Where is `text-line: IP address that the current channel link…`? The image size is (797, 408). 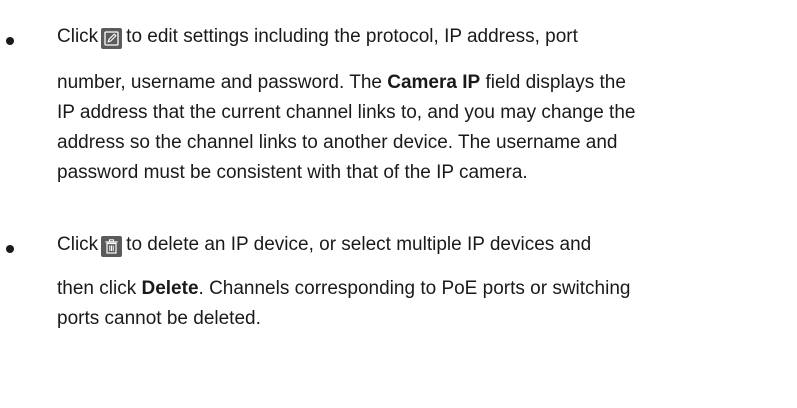
text-line: IP address that the current channel link… is located at coordinates (346, 112).